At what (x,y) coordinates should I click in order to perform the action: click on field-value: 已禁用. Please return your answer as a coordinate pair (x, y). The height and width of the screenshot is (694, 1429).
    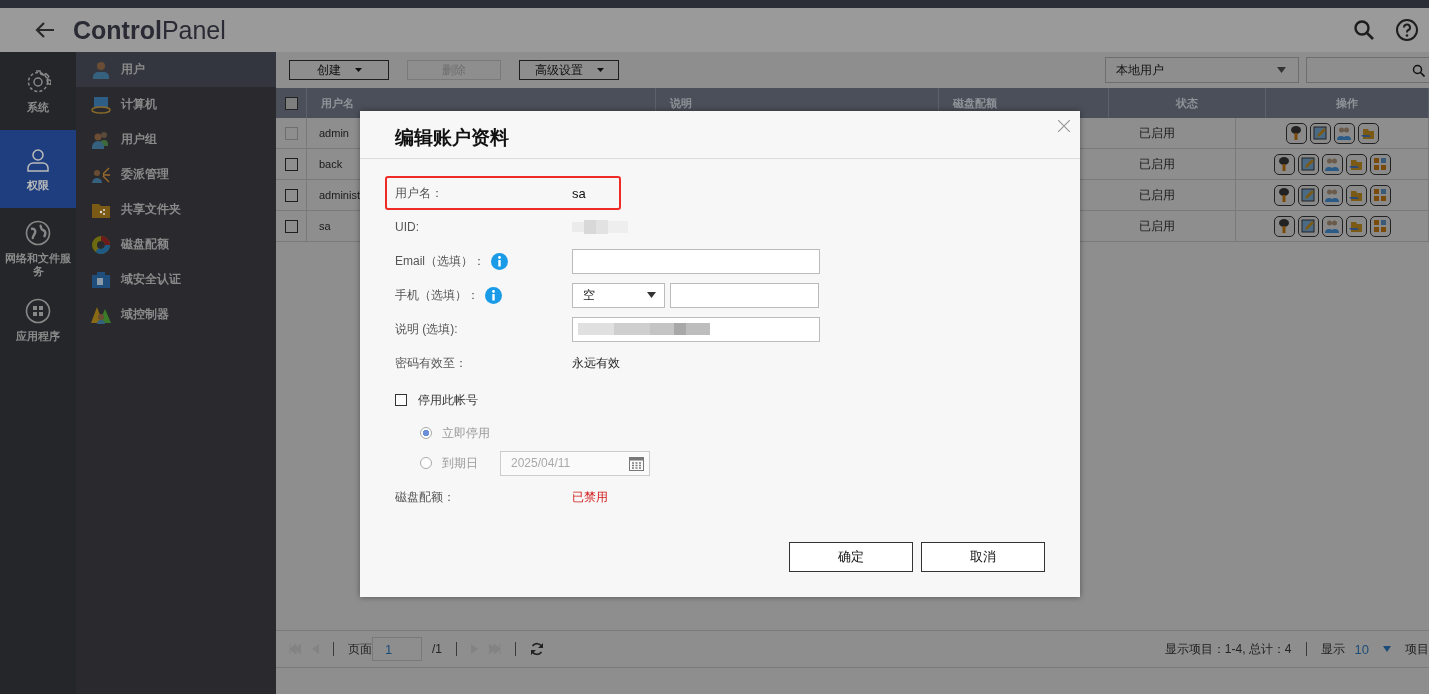
    Looking at the image, I should click on (590, 497).